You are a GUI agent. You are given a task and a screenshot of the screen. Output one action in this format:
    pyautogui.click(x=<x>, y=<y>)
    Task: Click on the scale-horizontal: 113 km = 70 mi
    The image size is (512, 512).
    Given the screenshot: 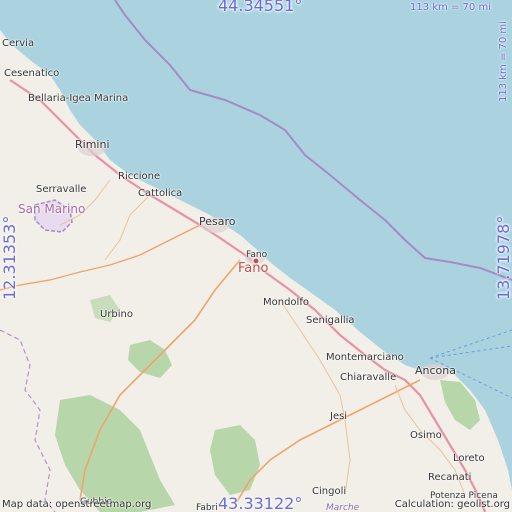 What is the action you would take?
    pyautogui.click(x=450, y=7)
    